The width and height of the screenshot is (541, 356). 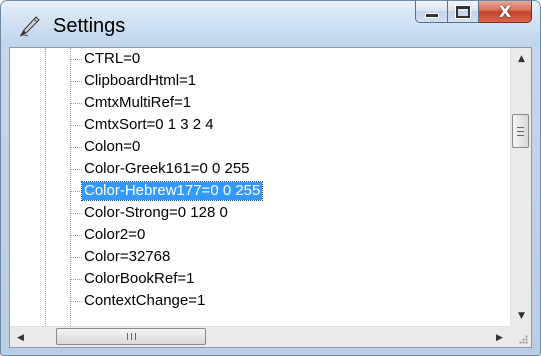 I want to click on tree-item-label-selected: Color-Hebrew177=0 0 255, so click(x=172, y=191).